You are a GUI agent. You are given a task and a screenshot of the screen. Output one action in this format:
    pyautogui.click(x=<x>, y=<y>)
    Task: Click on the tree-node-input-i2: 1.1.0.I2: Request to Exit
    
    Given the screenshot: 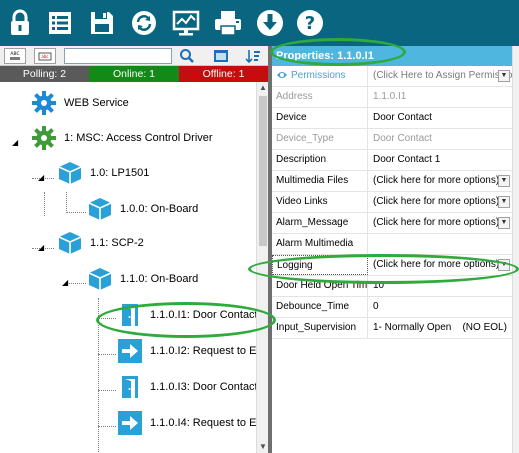 What is the action you would take?
    pyautogui.click(x=186, y=351)
    